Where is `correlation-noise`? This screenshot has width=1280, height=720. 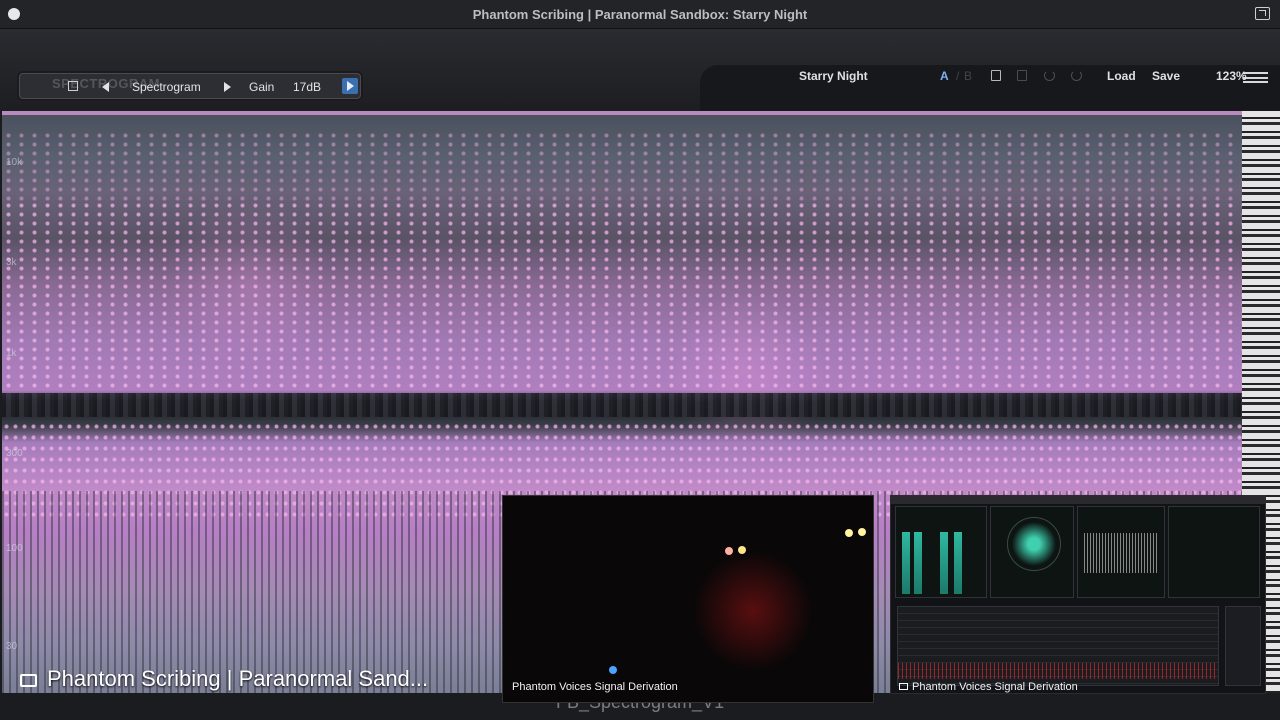 correlation-noise is located at coordinates (1121, 553).